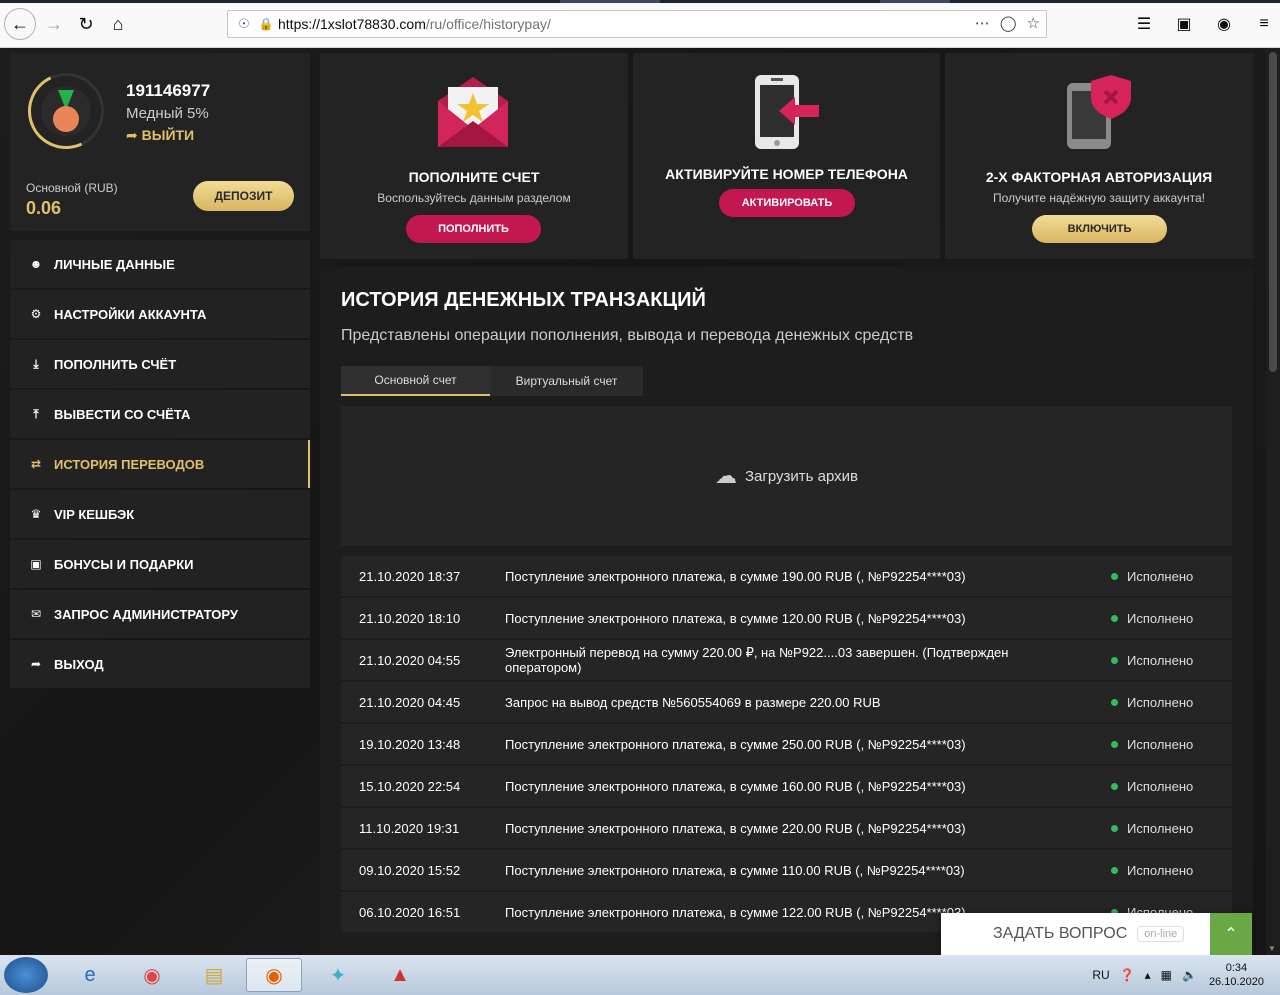 The height and width of the screenshot is (995, 1280). What do you see at coordinates (266, 24) in the screenshot?
I see `lock-icon: 🔒` at bounding box center [266, 24].